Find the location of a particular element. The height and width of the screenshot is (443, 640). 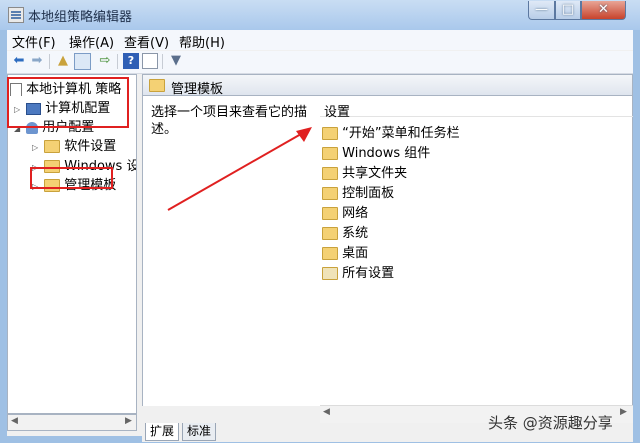

pane-title: 管理模板 is located at coordinates (197, 89).